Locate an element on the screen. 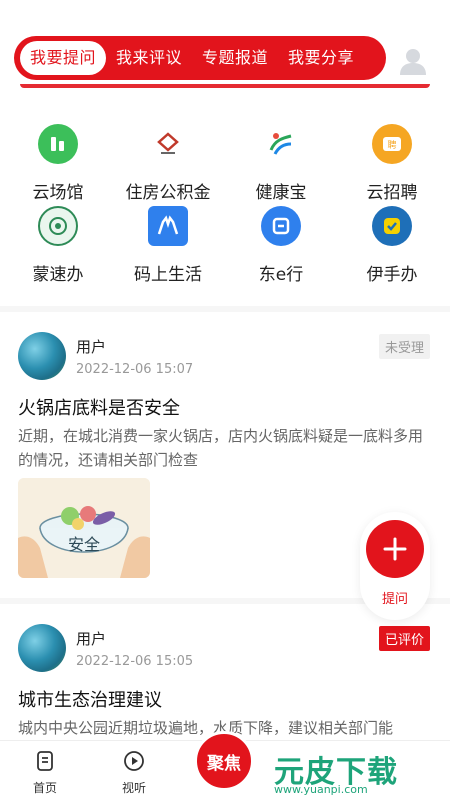 The height and width of the screenshot is (800, 450). post-image: 安全 is located at coordinates (84, 528).